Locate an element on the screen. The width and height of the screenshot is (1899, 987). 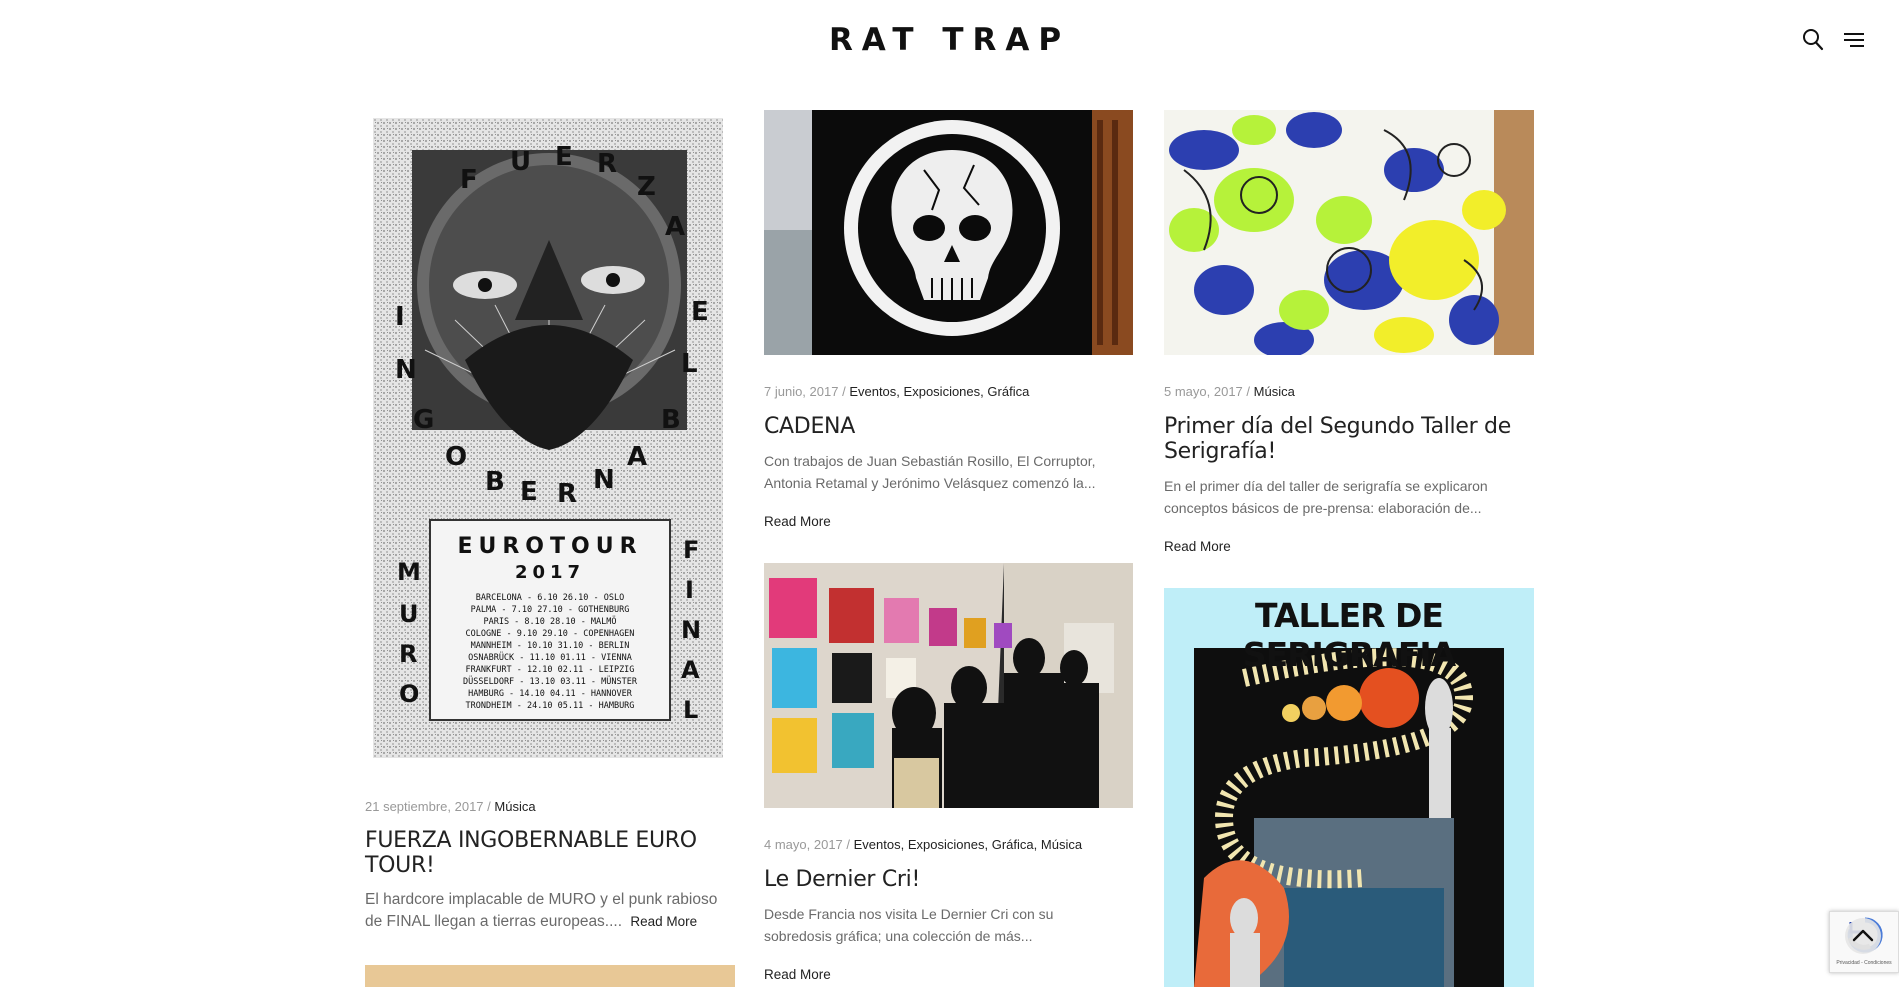
recaptcha-terms: Privacidad - Condiciones is located at coordinates (1864, 963).